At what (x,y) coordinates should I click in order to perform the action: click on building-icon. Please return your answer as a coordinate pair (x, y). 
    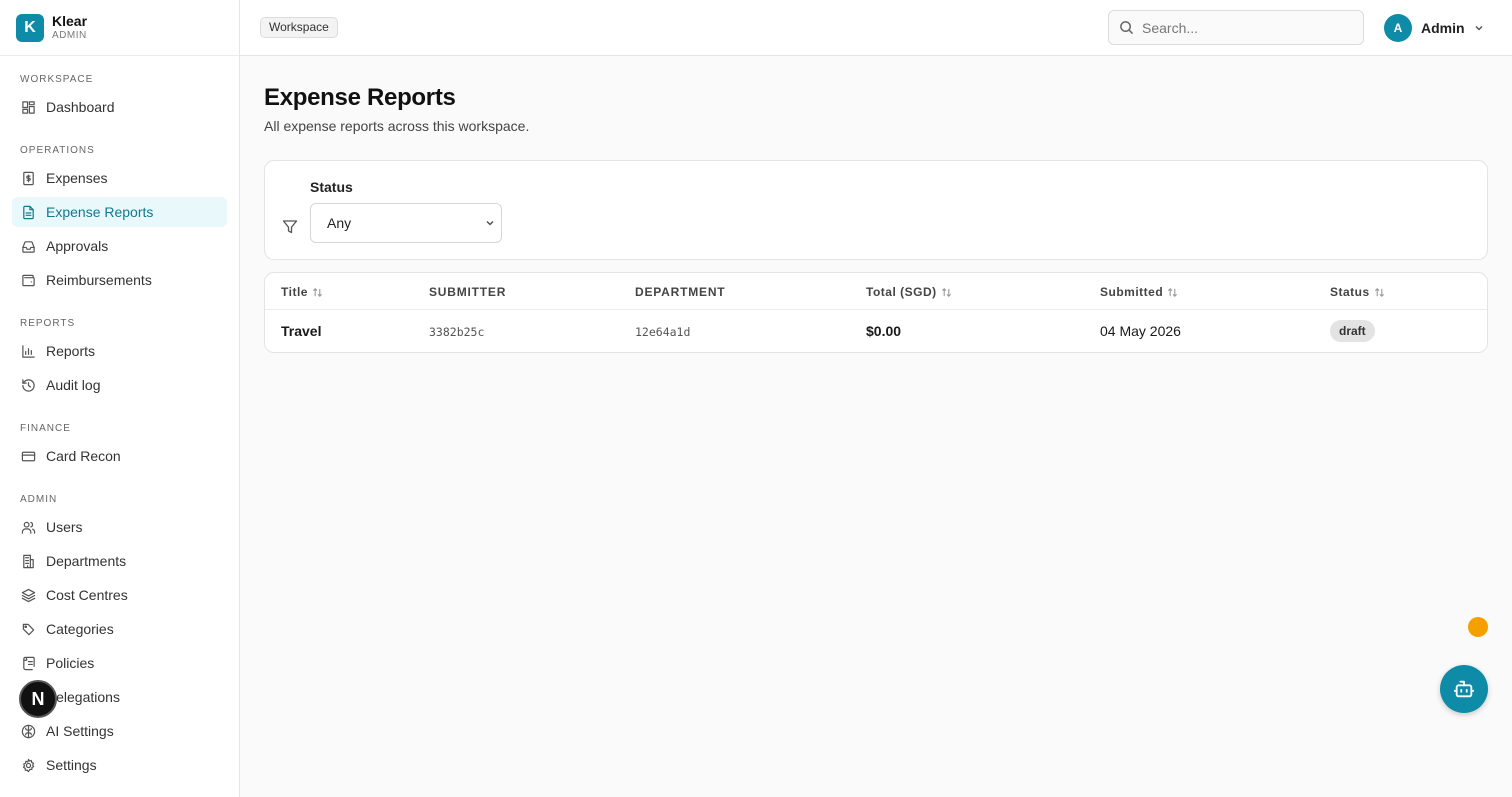
    Looking at the image, I should click on (28, 561).